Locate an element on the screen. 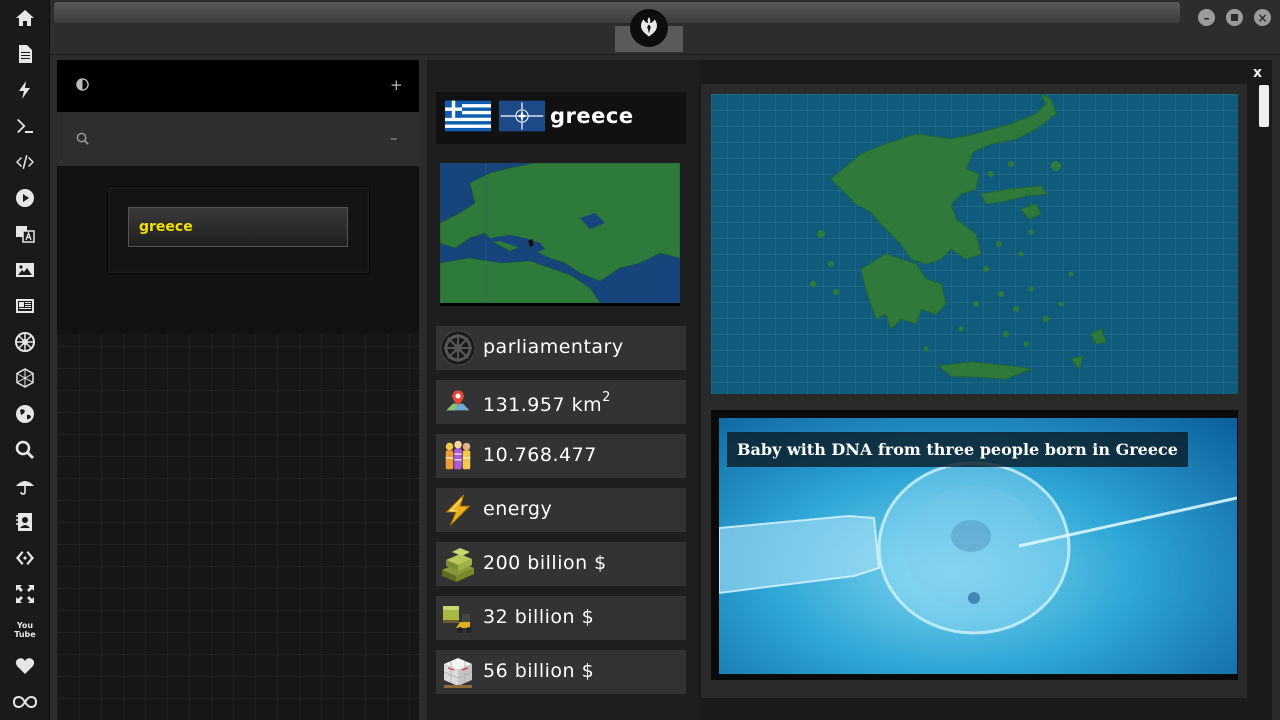 The width and height of the screenshot is (1280, 720). fact-text: 32 billion $ is located at coordinates (539, 617).